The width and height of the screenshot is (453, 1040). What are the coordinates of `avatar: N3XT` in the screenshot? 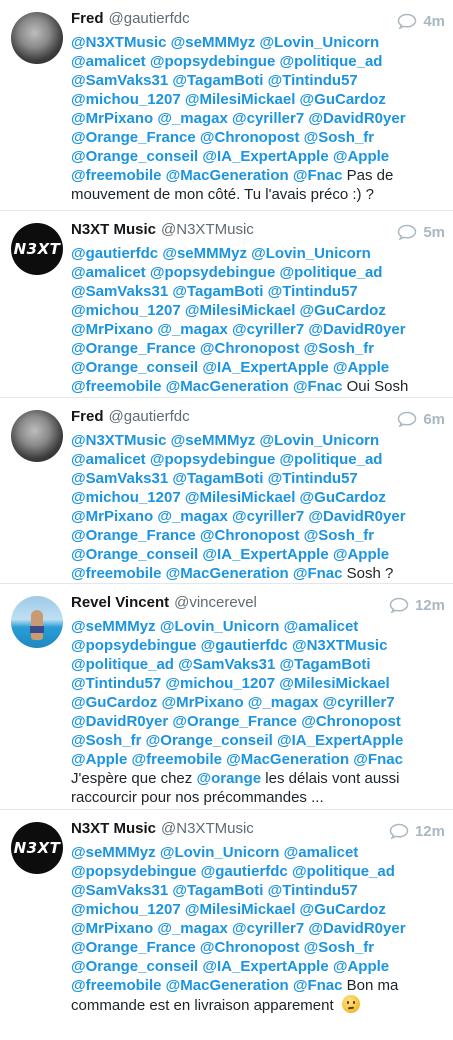 It's located at (37, 848).